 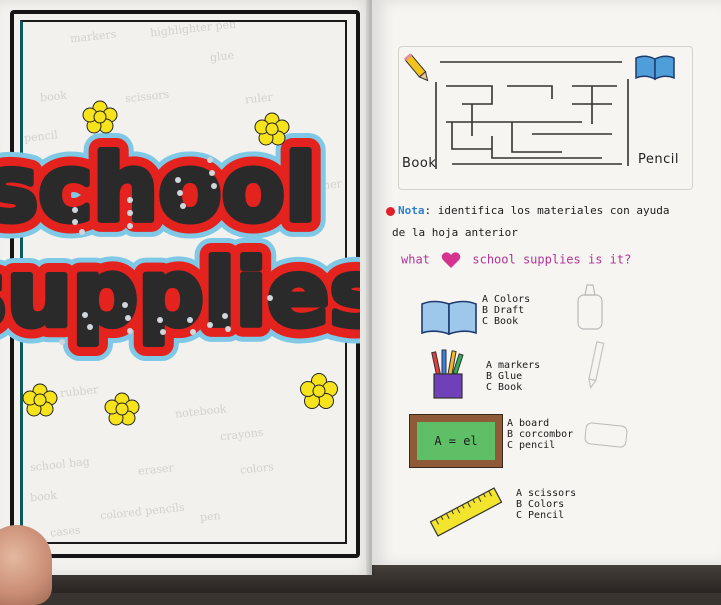 What do you see at coordinates (506, 299) in the screenshot?
I see `option-a: A Colors` at bounding box center [506, 299].